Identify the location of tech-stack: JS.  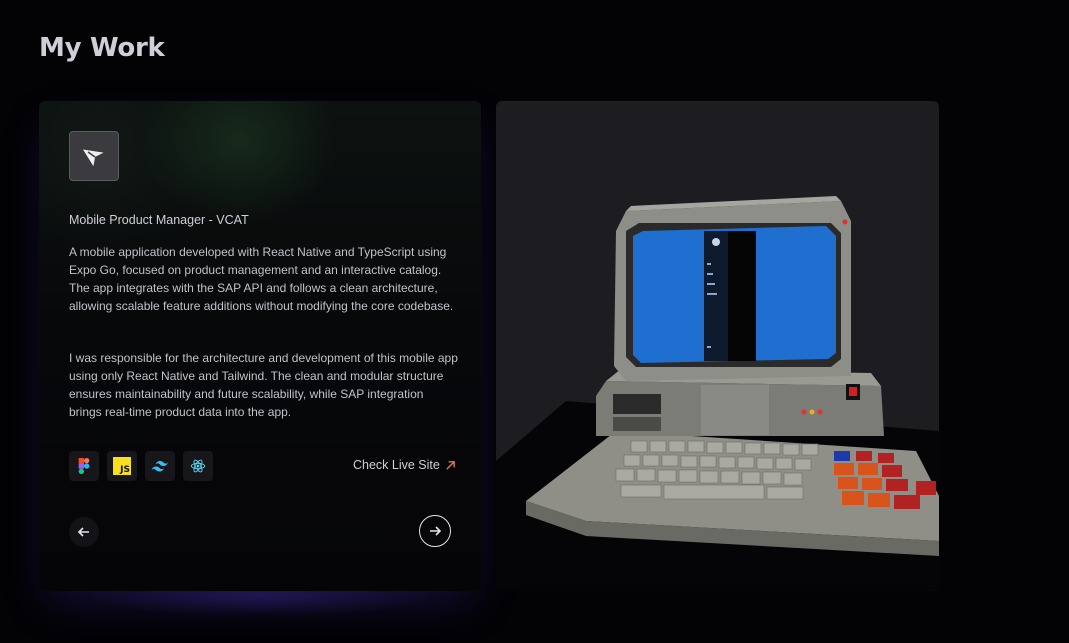
(141, 466).